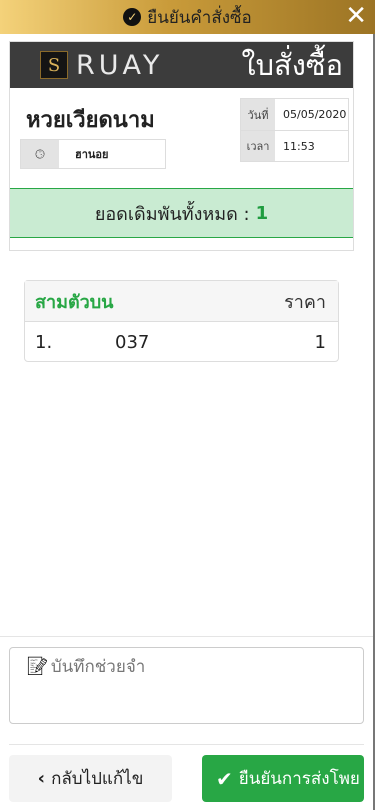  I want to click on bet-list-header: สามตัวบน ราคา, so click(181, 301).